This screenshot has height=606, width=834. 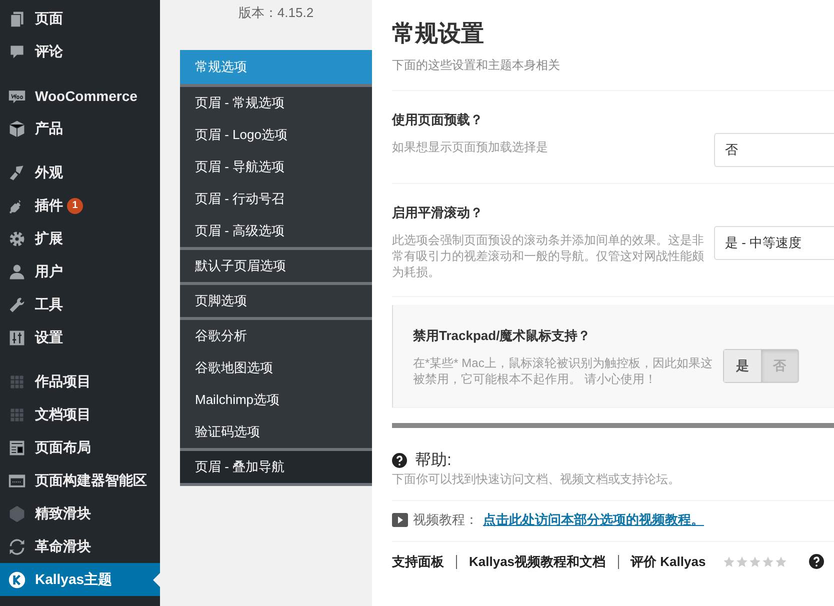 I want to click on sliders-icon, so click(x=17, y=337).